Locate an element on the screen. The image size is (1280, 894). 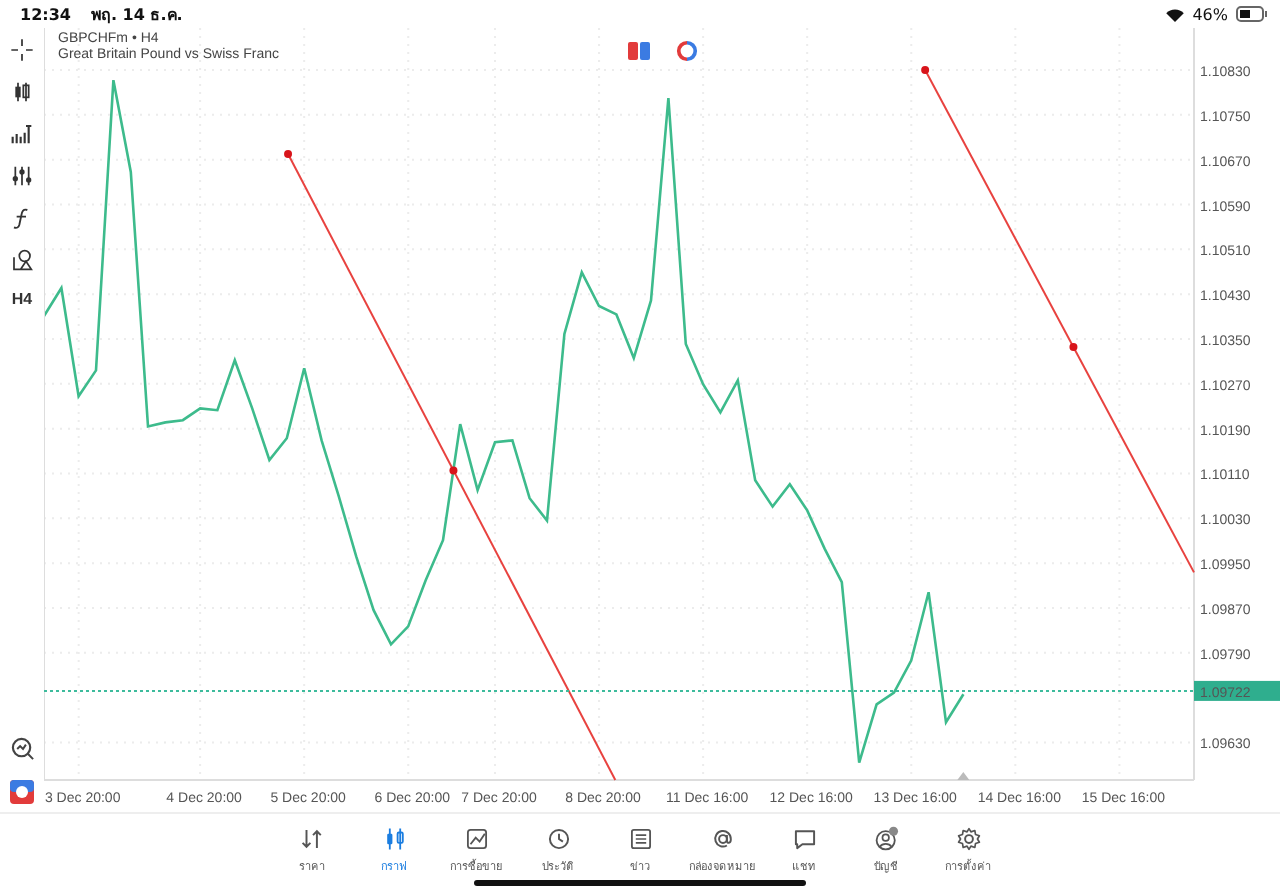
candlestick-icon is located at coordinates (22, 92).